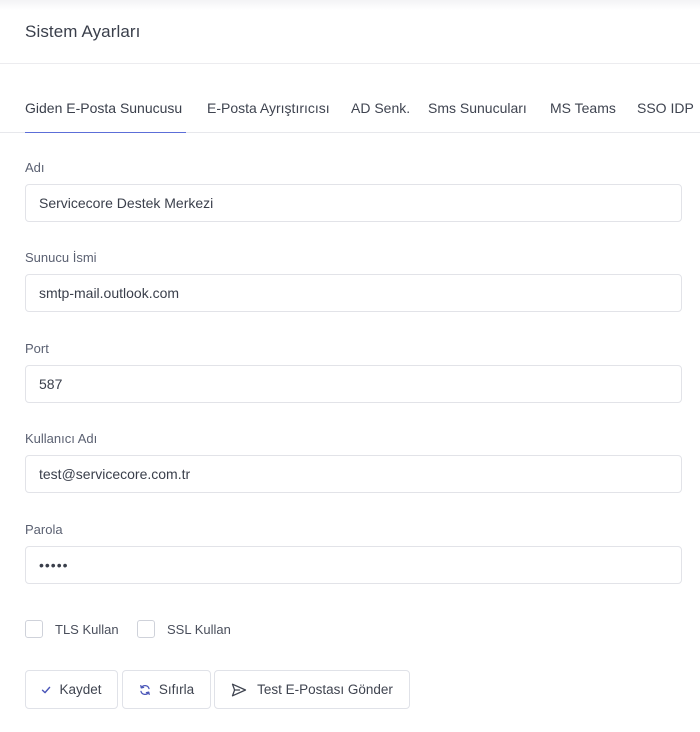 The image size is (700, 732). Describe the element at coordinates (353, 384) in the screenshot. I see `port-input` at that location.